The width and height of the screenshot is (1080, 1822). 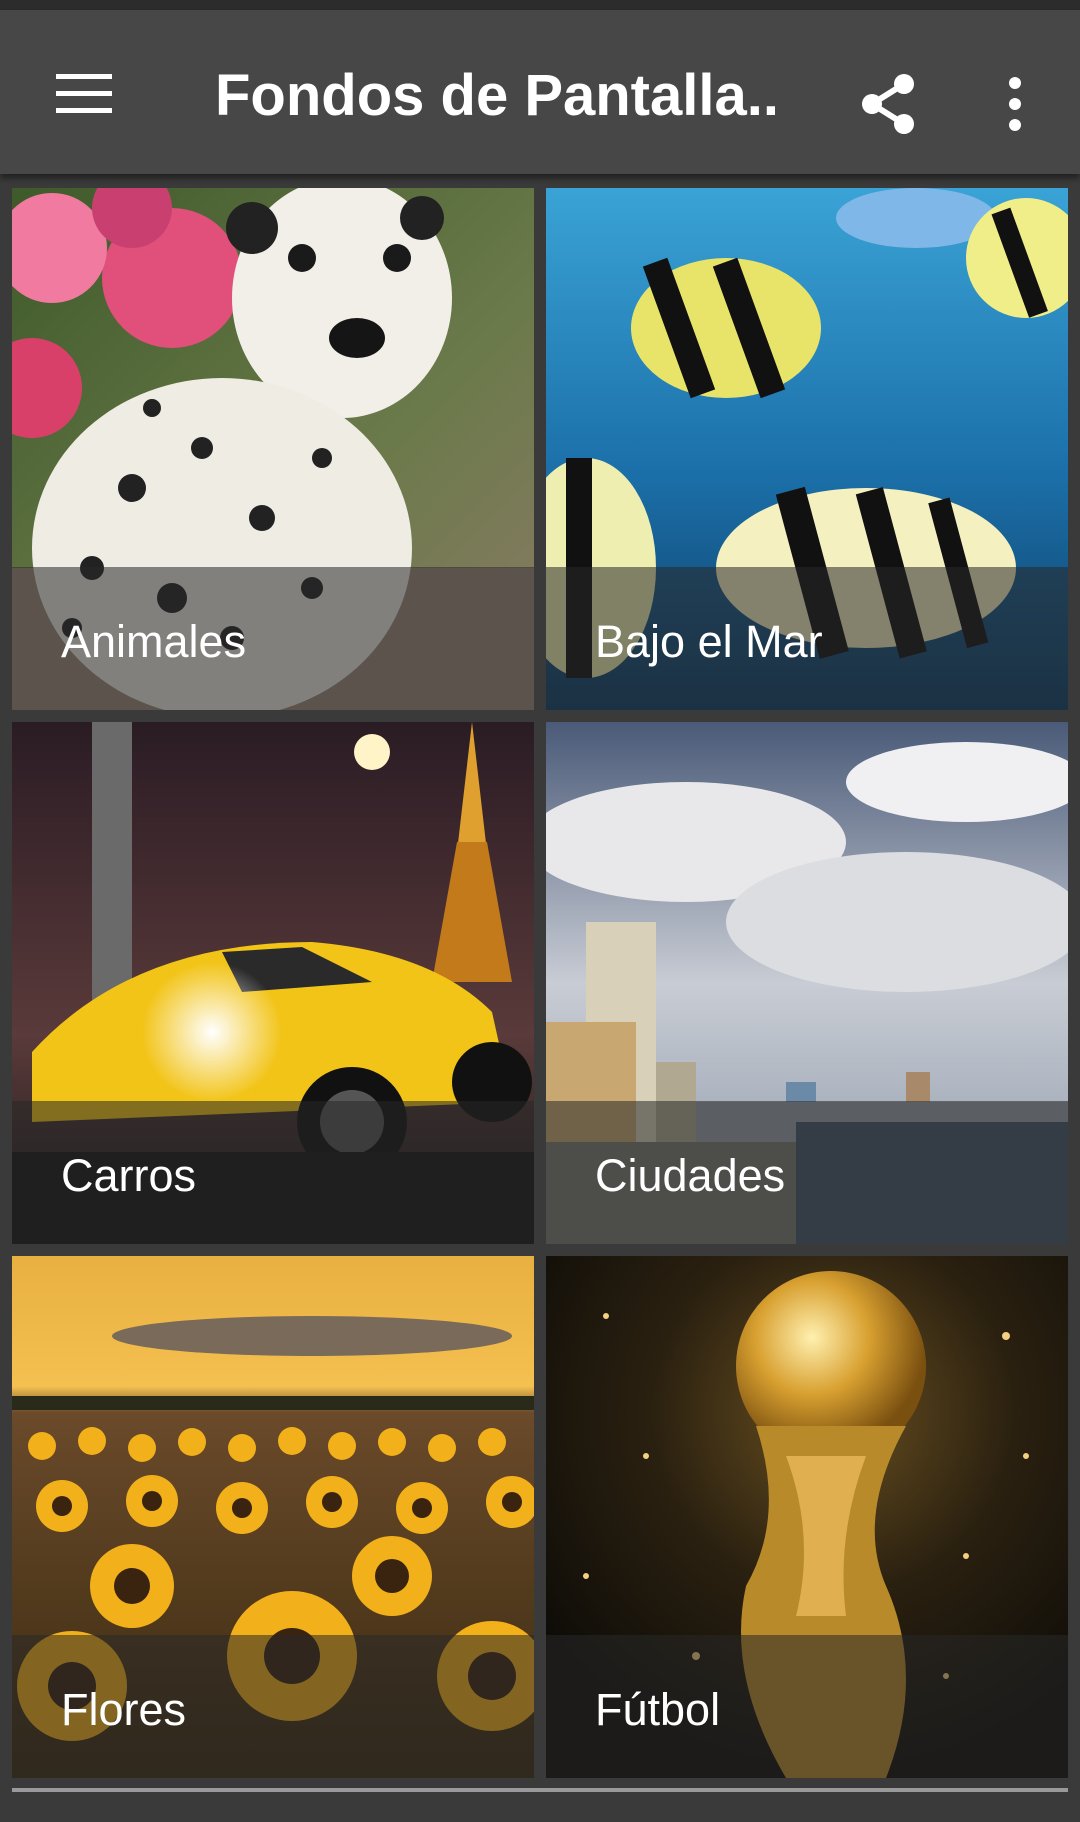 I want to click on category-label: Bajo el Mar, so click(x=709, y=641).